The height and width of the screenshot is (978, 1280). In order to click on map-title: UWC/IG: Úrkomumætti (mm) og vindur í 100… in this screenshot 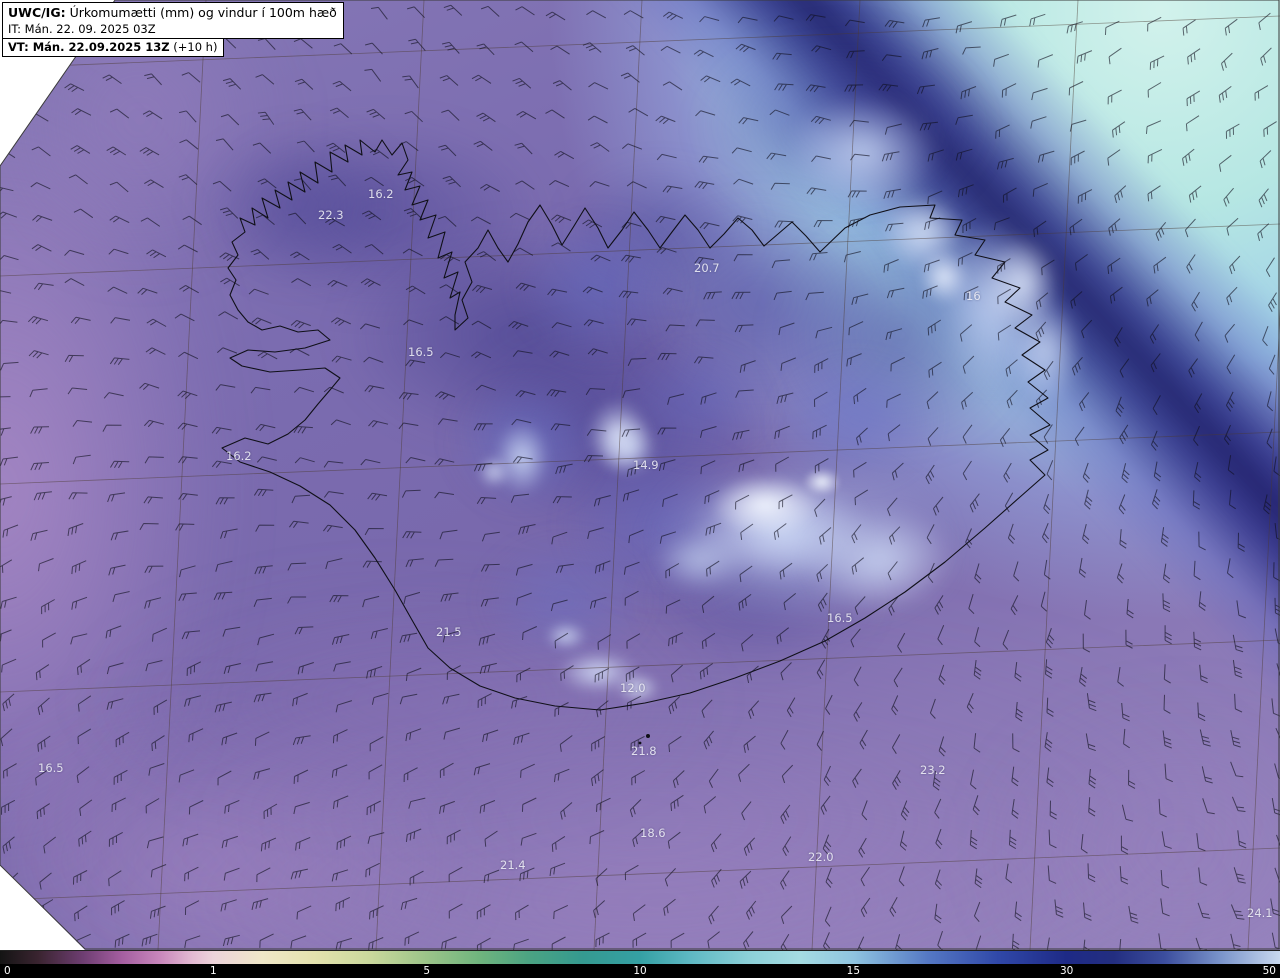, I will do `click(172, 12)`.